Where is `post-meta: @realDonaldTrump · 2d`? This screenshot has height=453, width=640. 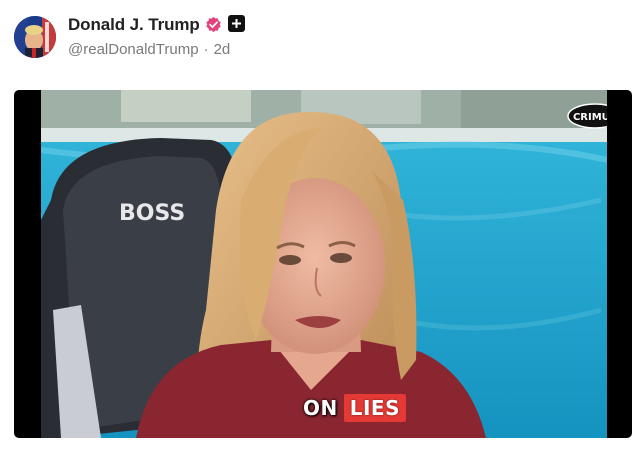
post-meta: @realDonaldTrump · 2d is located at coordinates (149, 49).